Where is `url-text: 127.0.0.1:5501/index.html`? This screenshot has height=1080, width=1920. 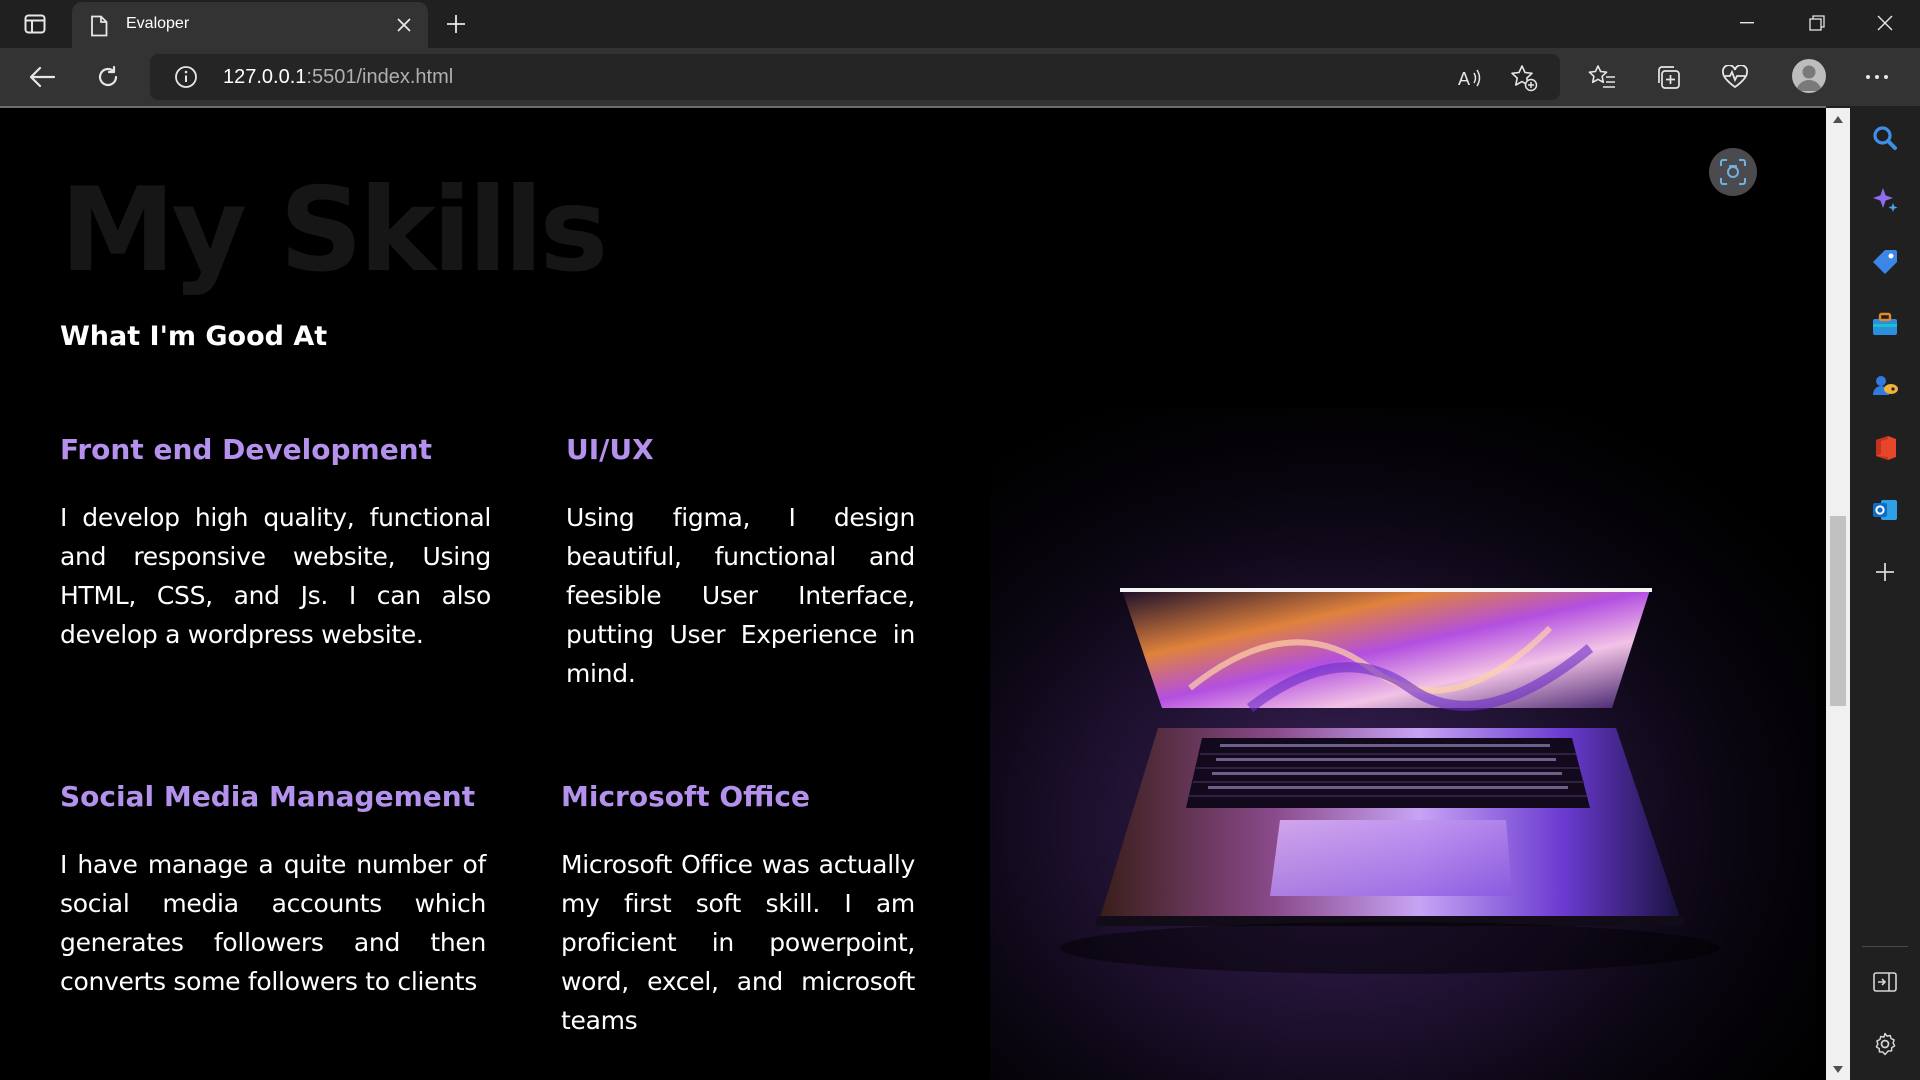
url-text: 127.0.0.1:5501/index.html is located at coordinates (338, 77).